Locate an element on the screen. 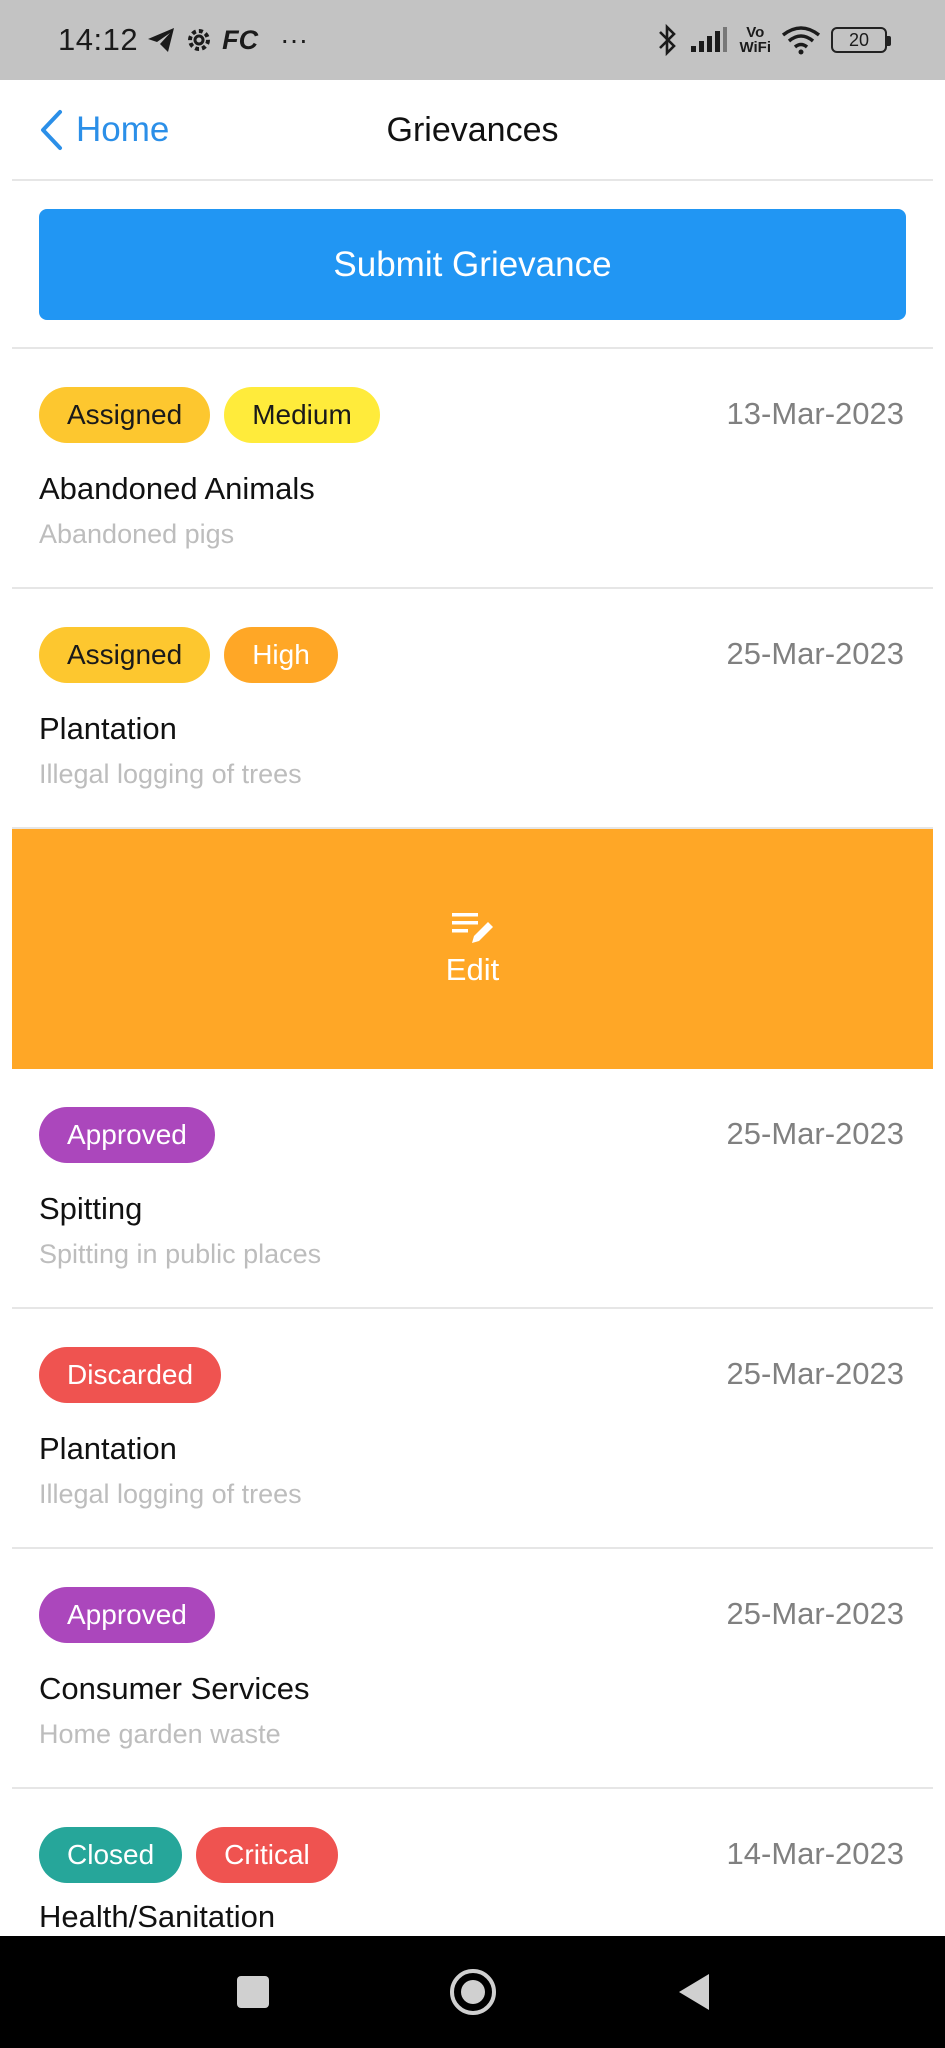 This screenshot has height=2048, width=945. submit-section: Submit Grievance is located at coordinates (472, 265).